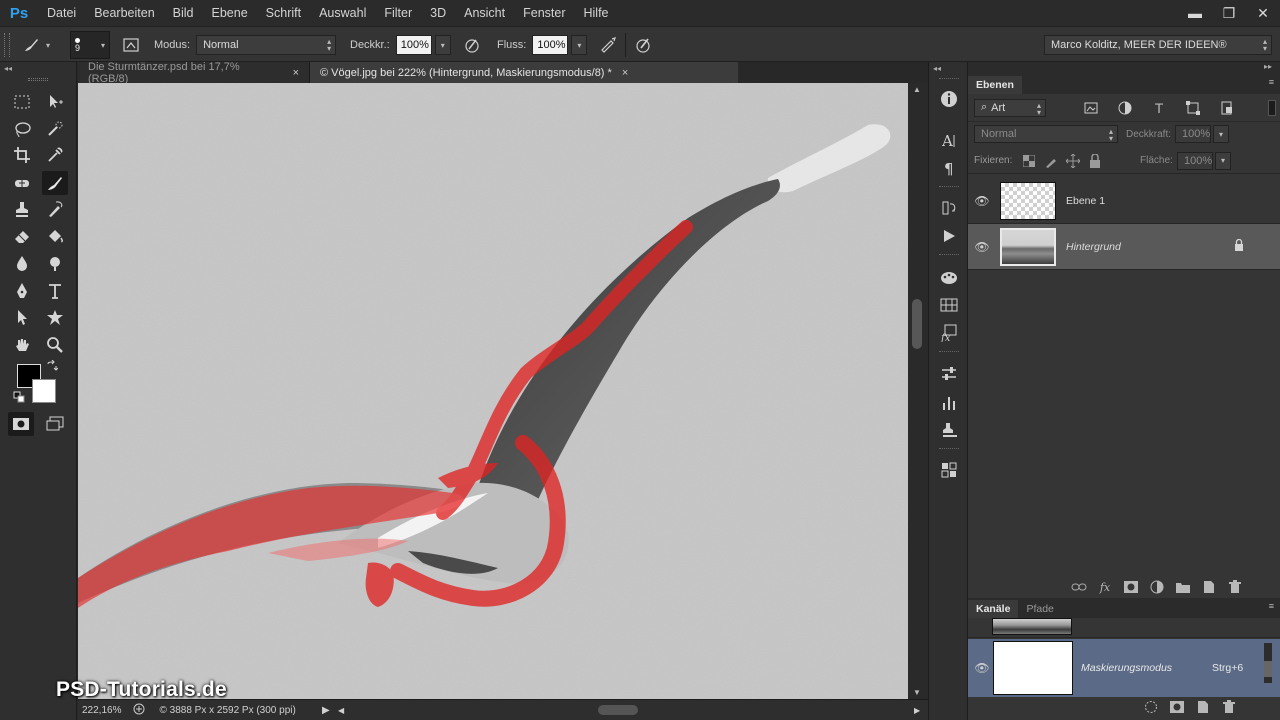  Describe the element at coordinates (1073, 161) in the screenshot. I see `lock-position-icon` at that location.